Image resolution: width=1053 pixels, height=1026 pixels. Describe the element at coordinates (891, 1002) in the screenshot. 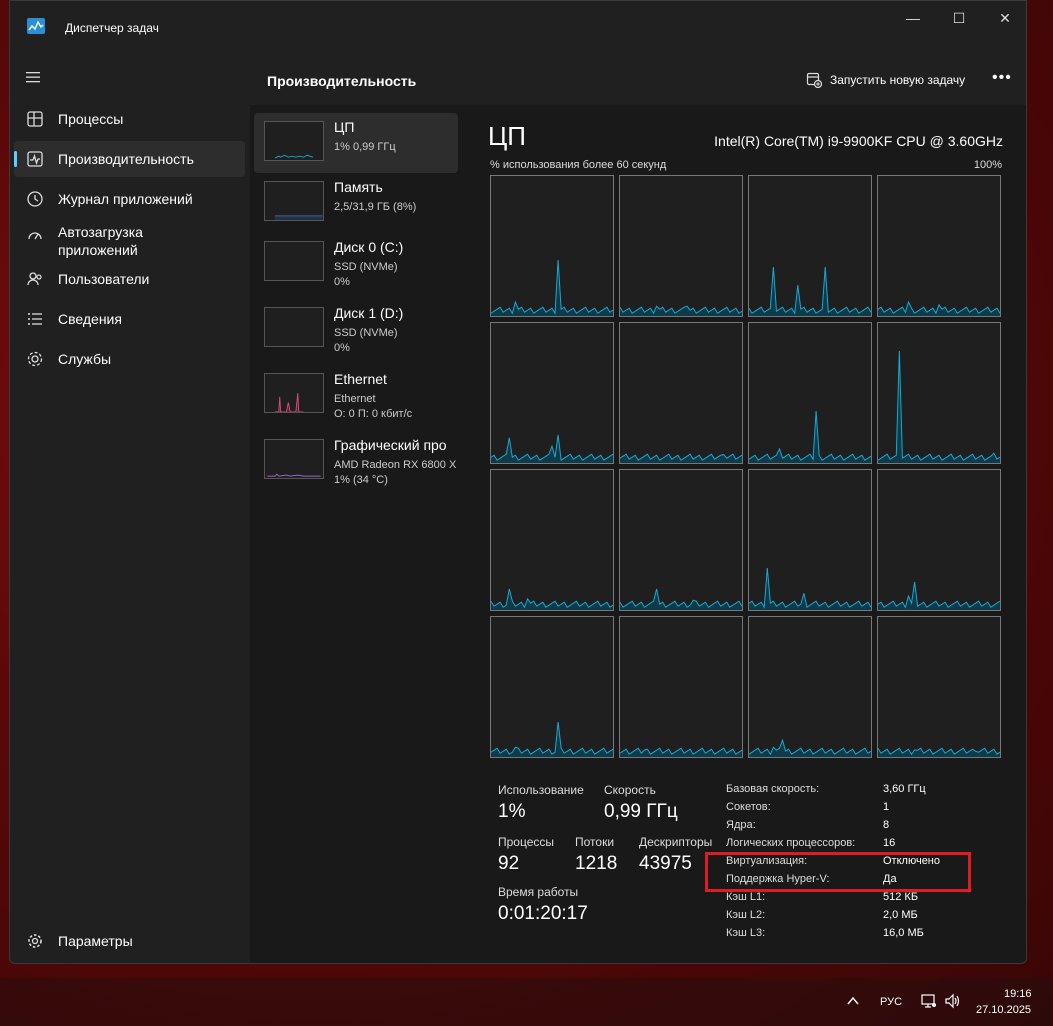

I see `language-indicator: РУС` at that location.